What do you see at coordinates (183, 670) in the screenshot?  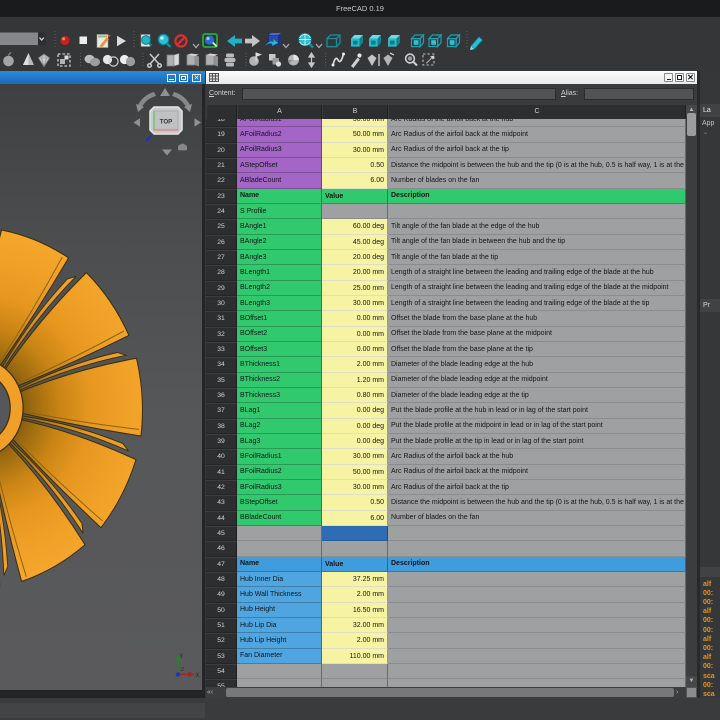 I see `svg-text: Z` at bounding box center [183, 670].